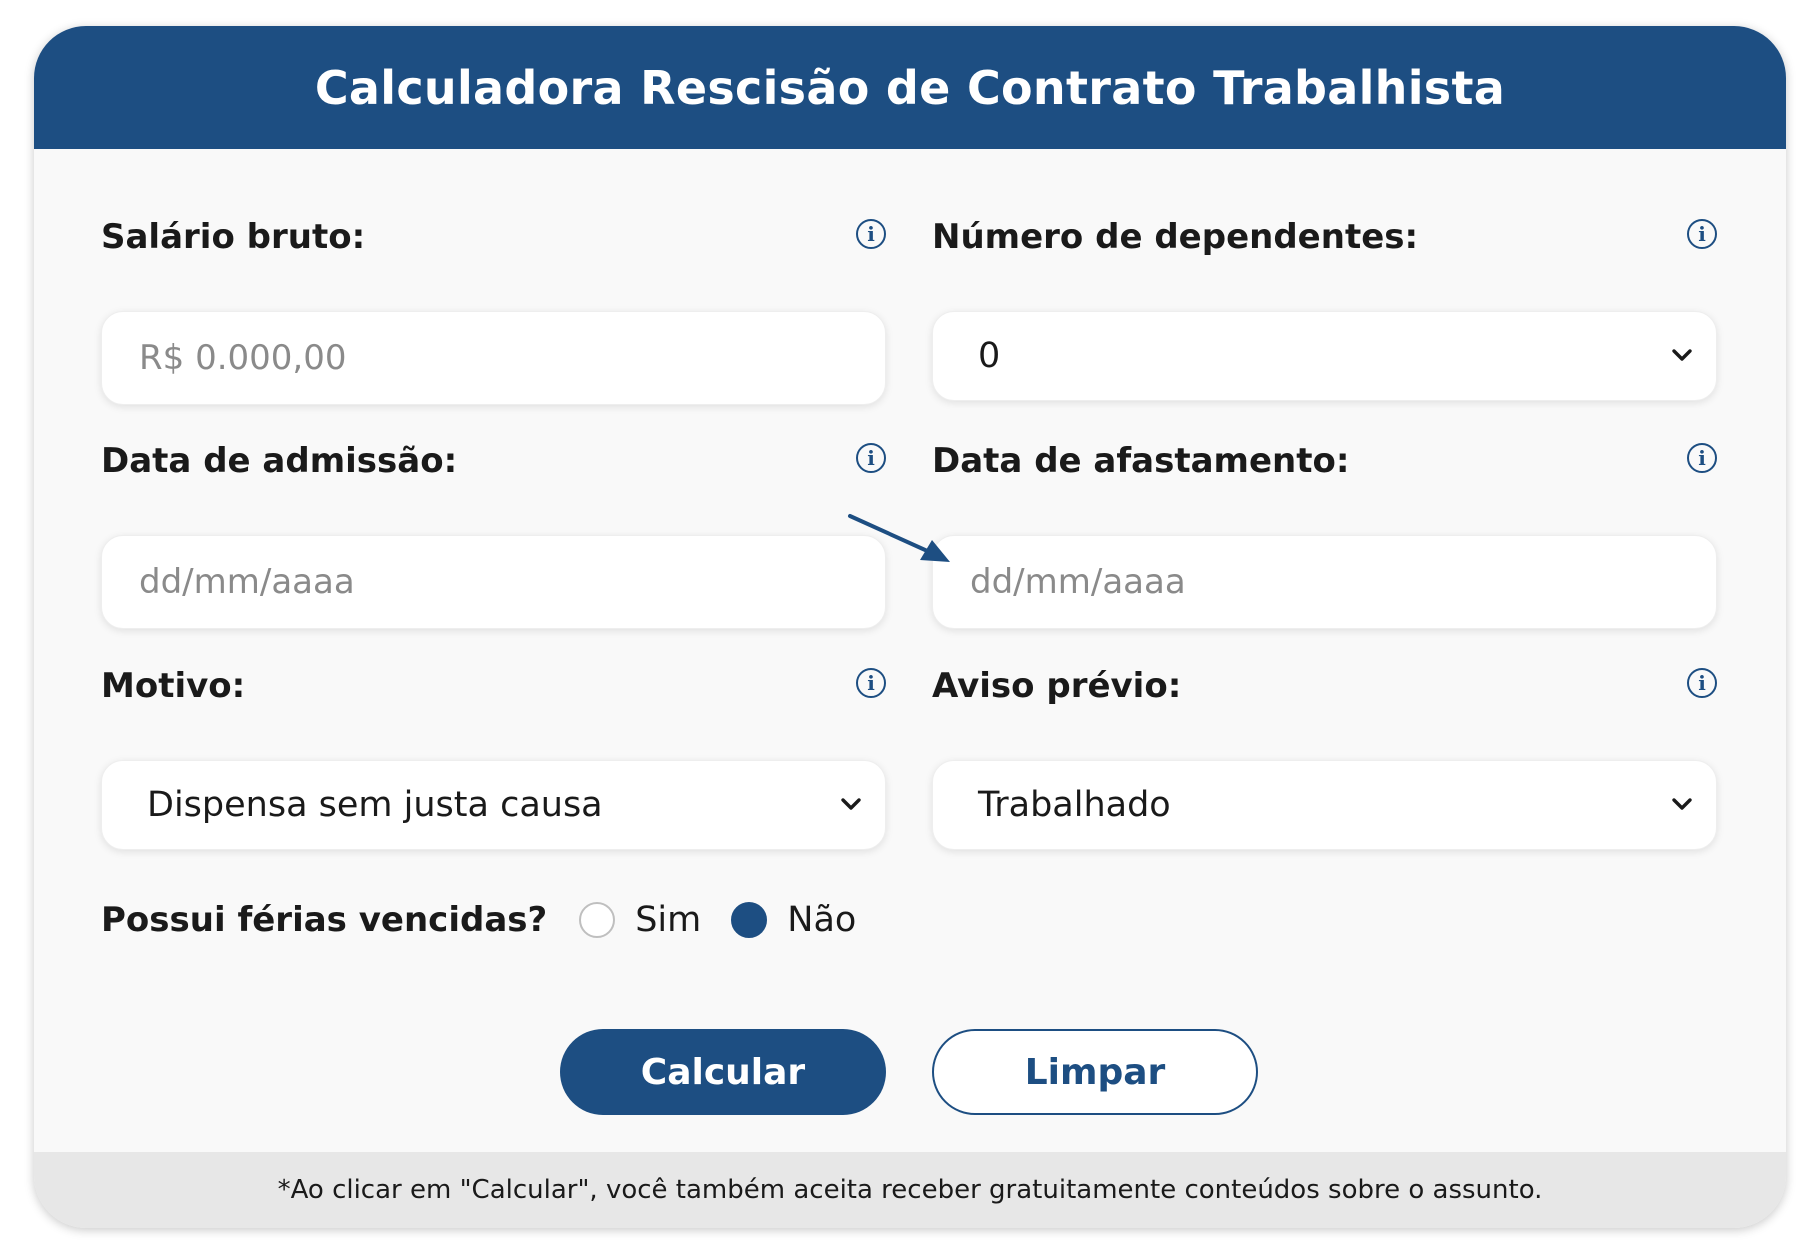 The height and width of the screenshot is (1254, 1812). Describe the element at coordinates (822, 920) in the screenshot. I see `radio-nao-label: Não` at that location.